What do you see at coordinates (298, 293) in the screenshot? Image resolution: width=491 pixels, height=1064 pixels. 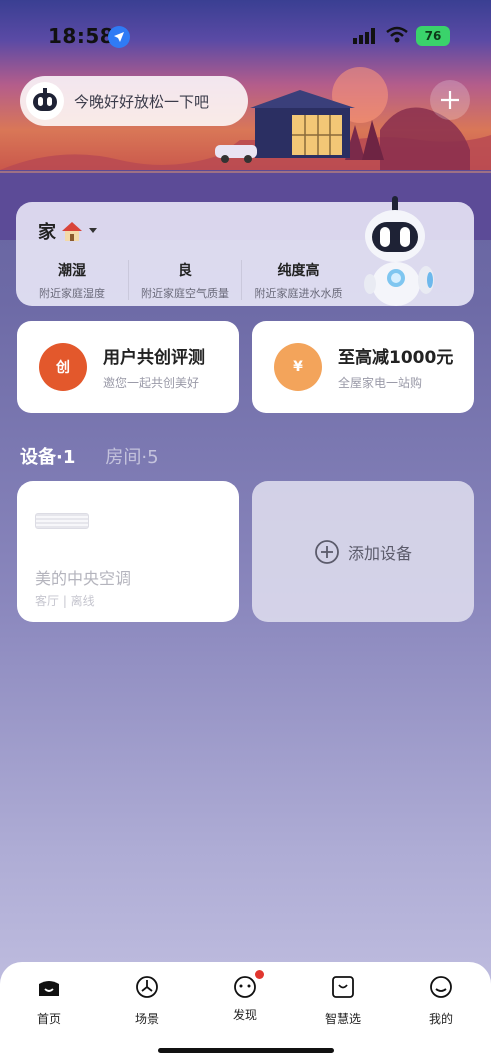 I see `stat-label: 附近家庭进水水质` at bounding box center [298, 293].